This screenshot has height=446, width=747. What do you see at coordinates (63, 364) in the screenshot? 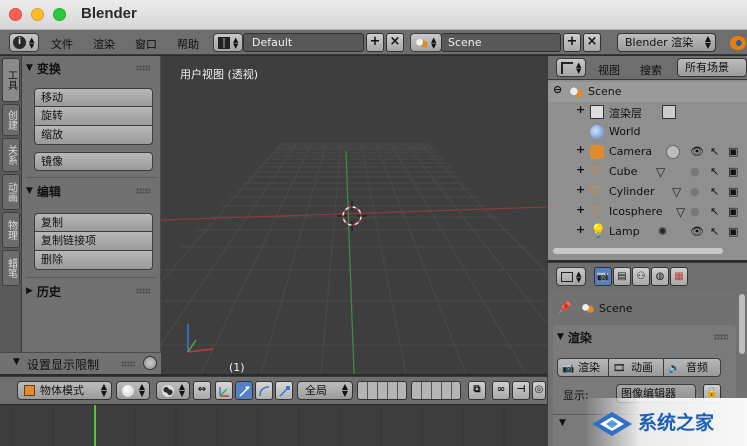
I see `display-limit-label: 设置显示限制` at bounding box center [63, 364].